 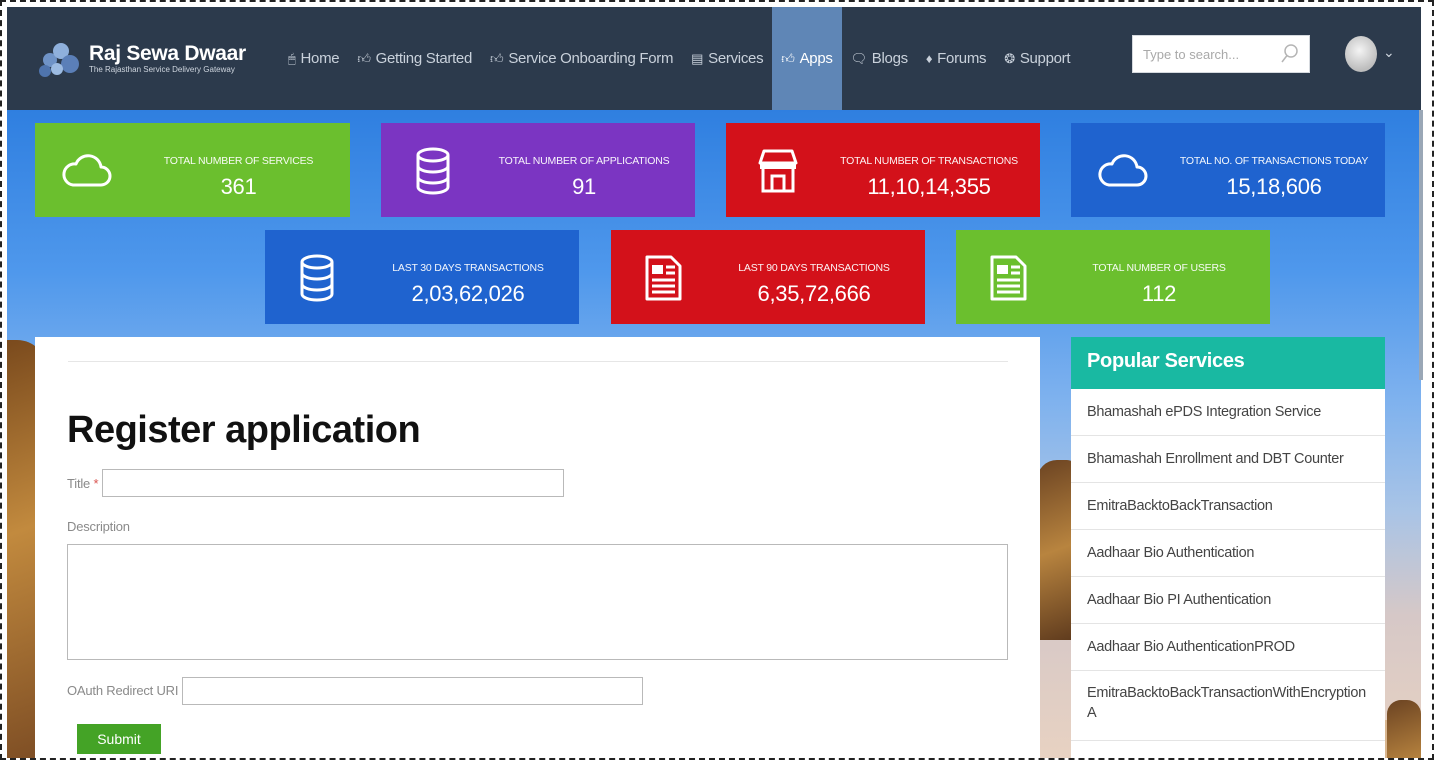 I want to click on nav-item-getting-started: 👍︎ Getting Started, so click(x=414, y=58).